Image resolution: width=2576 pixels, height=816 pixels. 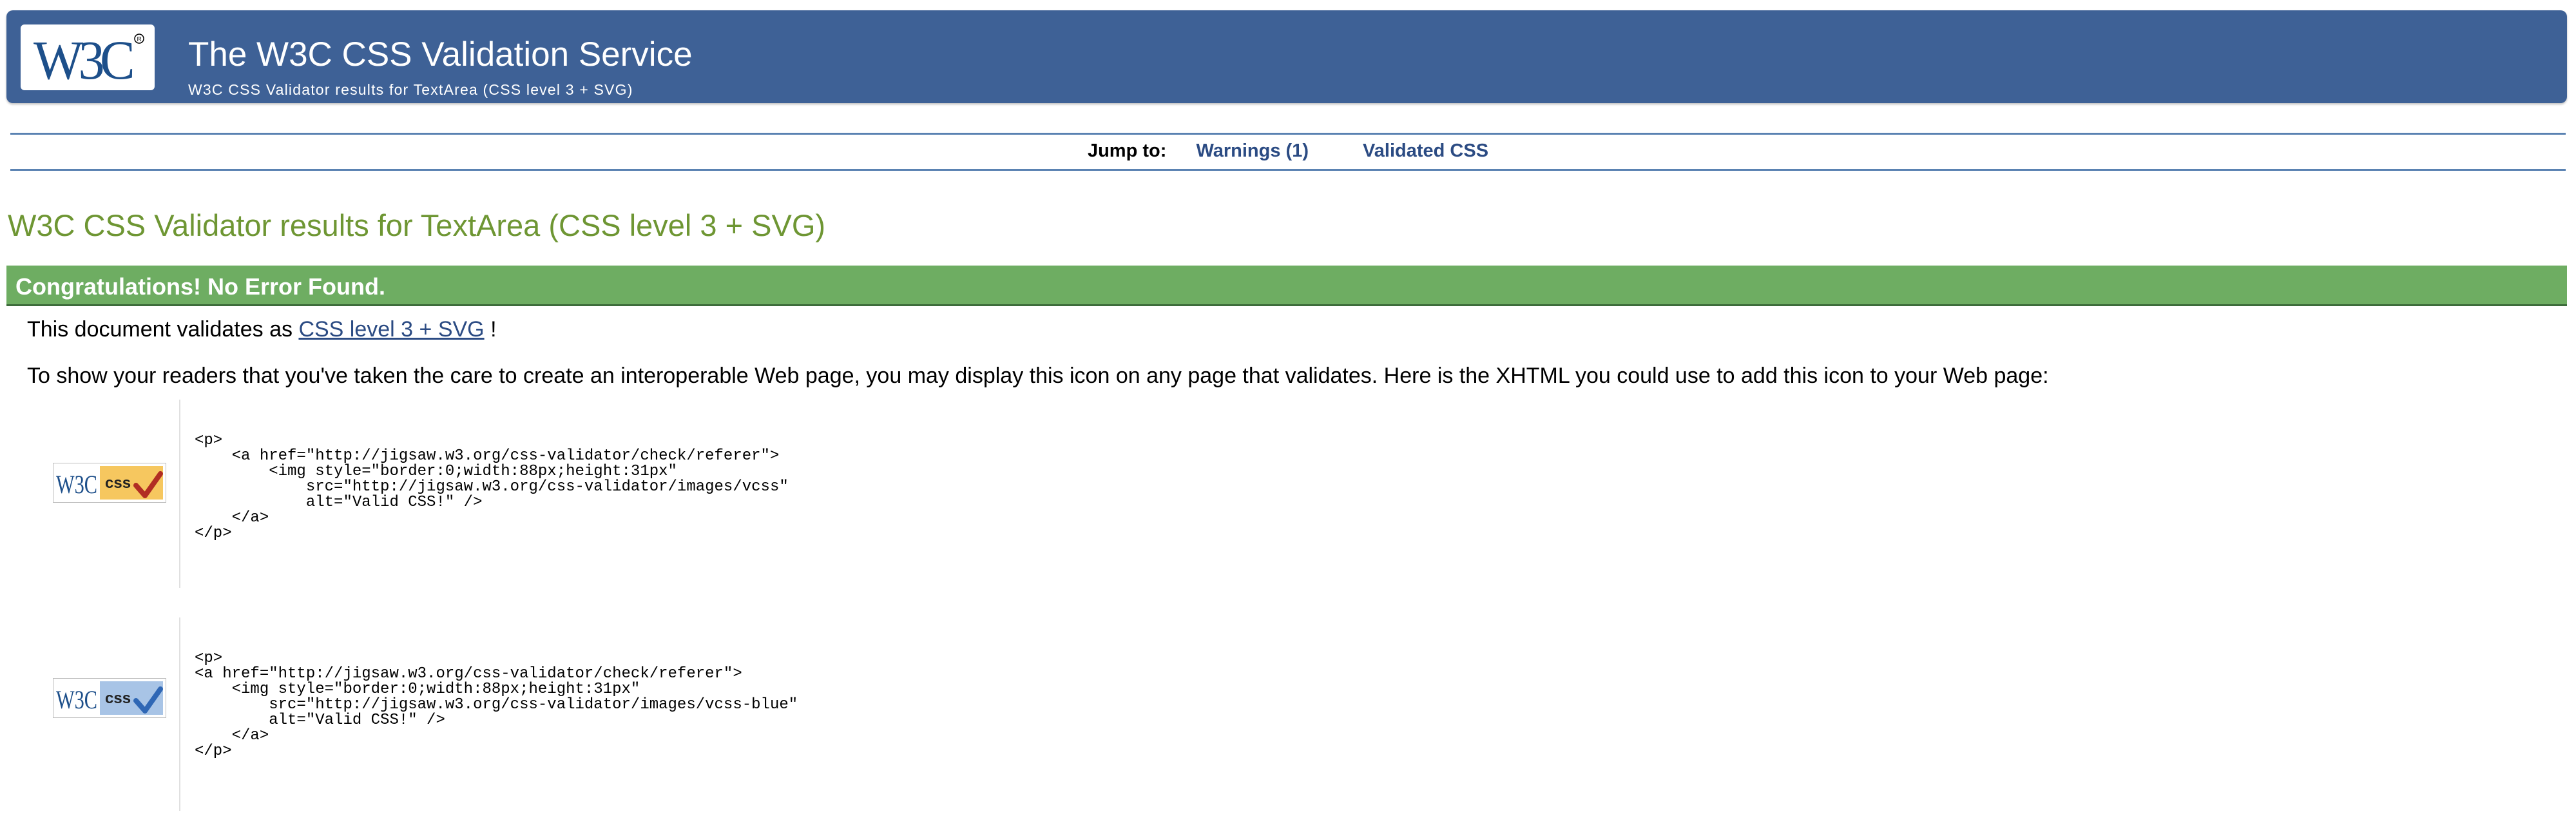 What do you see at coordinates (1253, 151) in the screenshot?
I see `jump-link-warnings: Warnings (1)` at bounding box center [1253, 151].